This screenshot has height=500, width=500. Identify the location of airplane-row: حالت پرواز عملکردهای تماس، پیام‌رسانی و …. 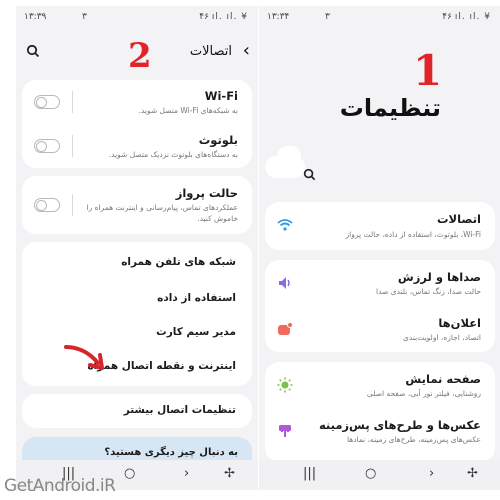
(137, 205).